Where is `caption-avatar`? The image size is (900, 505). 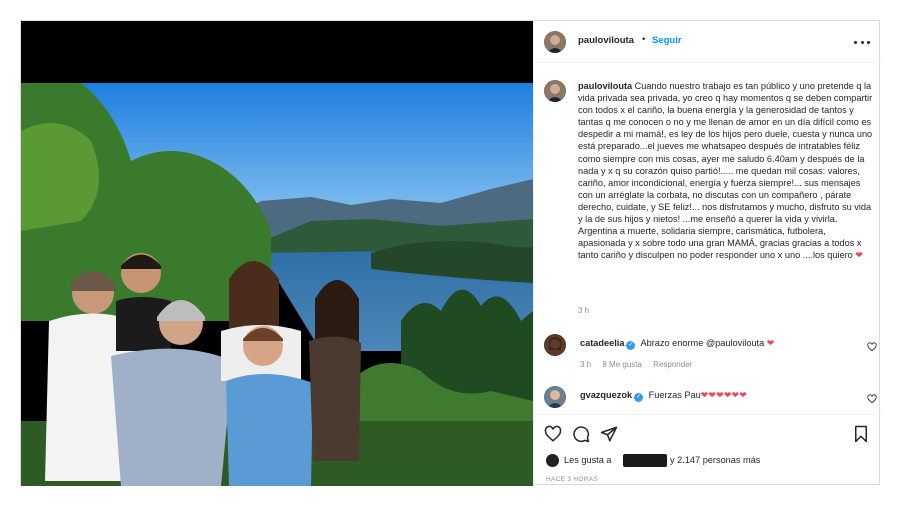
caption-avatar is located at coordinates (555, 91).